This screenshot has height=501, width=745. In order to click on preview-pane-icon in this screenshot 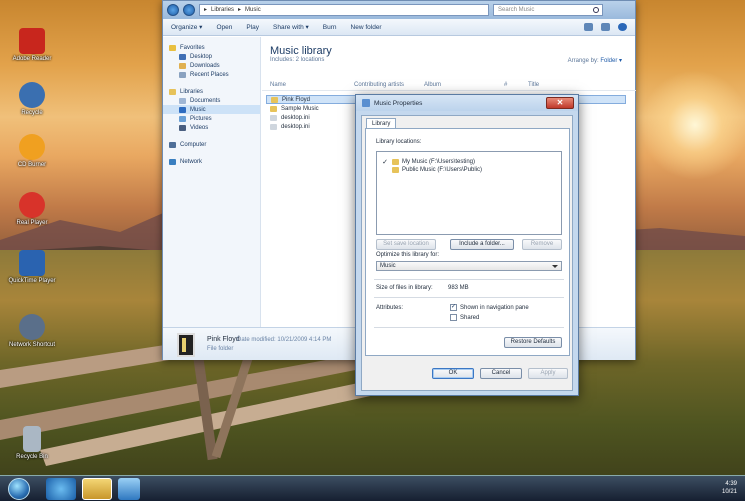, I will do `click(605, 27)`.